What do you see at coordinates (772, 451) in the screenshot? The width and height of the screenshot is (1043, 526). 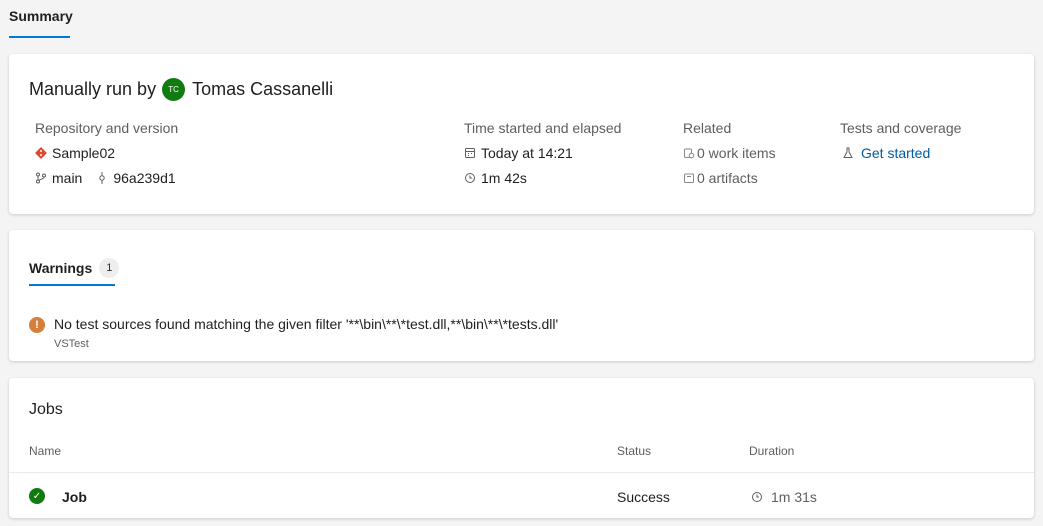 I see `column-header-duration: Duration` at bounding box center [772, 451].